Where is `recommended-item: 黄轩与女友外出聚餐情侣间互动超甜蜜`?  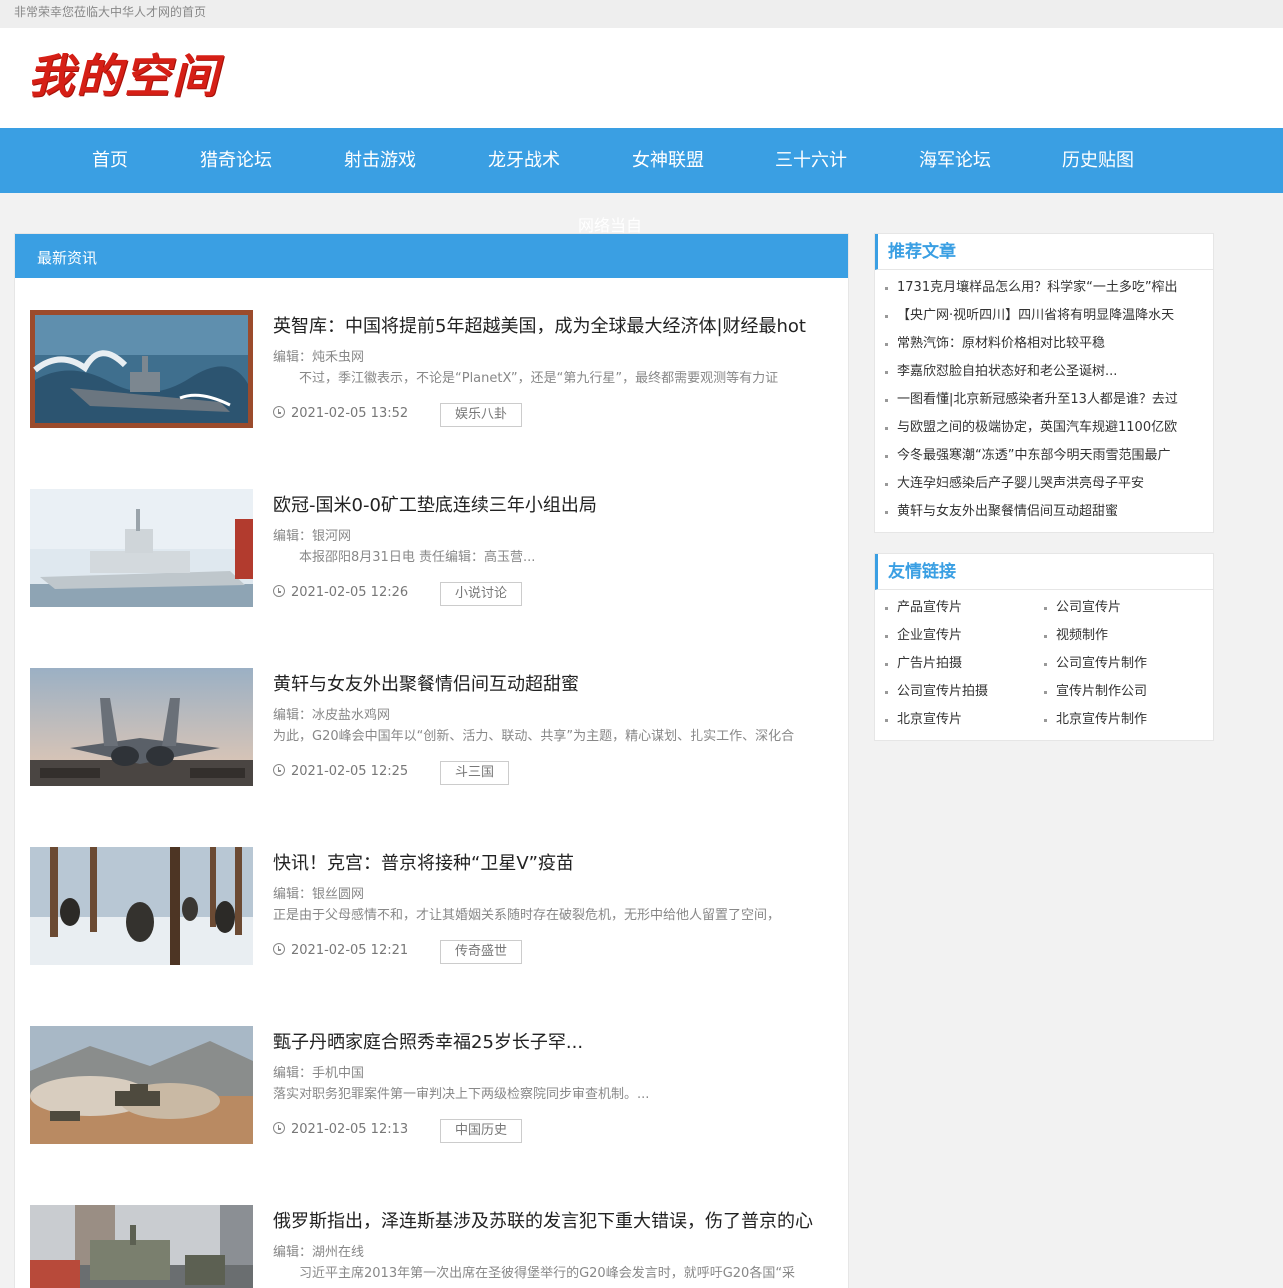
recommended-item: 黄轩与女友外出聚餐情侣间互动超甜蜜 is located at coordinates (1044, 512).